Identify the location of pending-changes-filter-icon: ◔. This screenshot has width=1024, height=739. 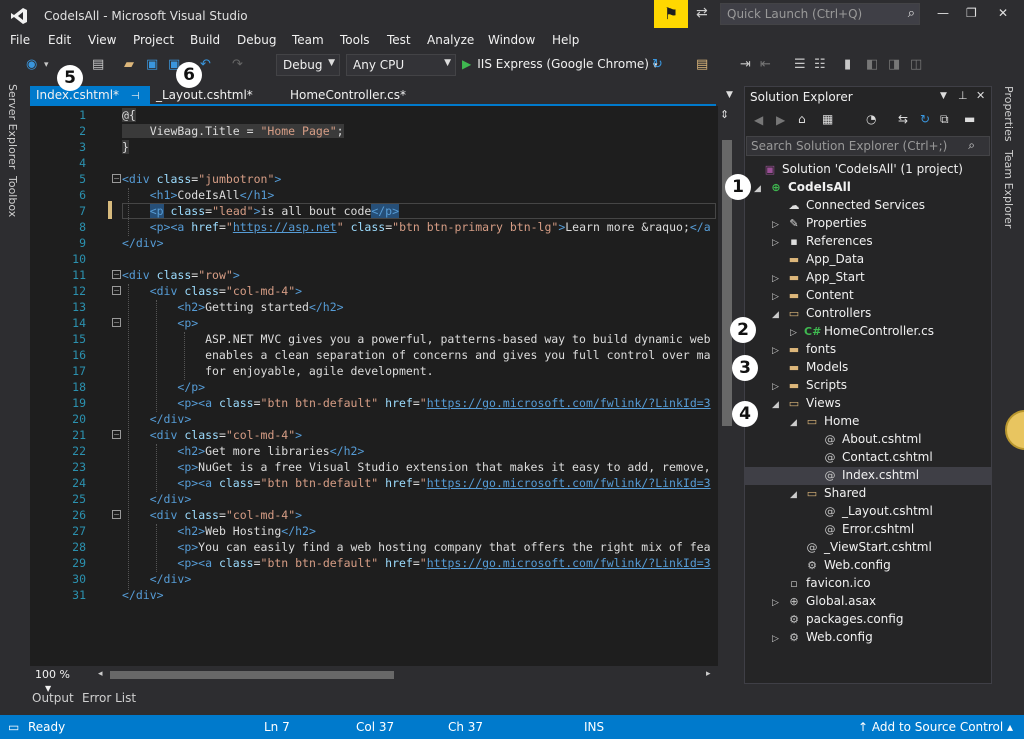
(871, 119).